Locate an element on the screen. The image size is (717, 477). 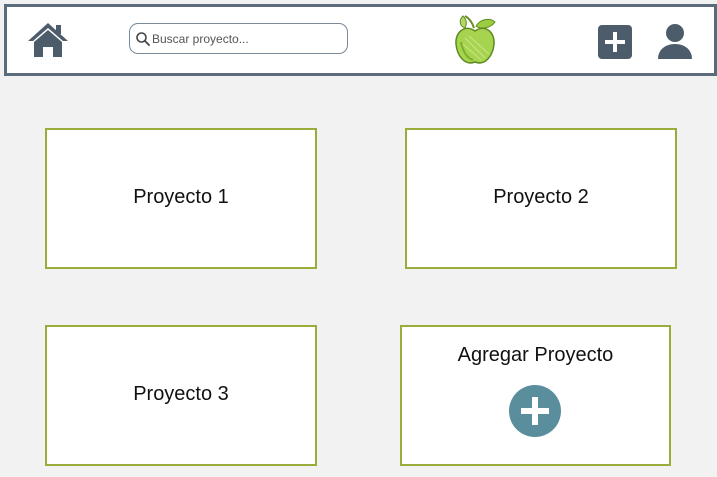
user-icon is located at coordinates (675, 41).